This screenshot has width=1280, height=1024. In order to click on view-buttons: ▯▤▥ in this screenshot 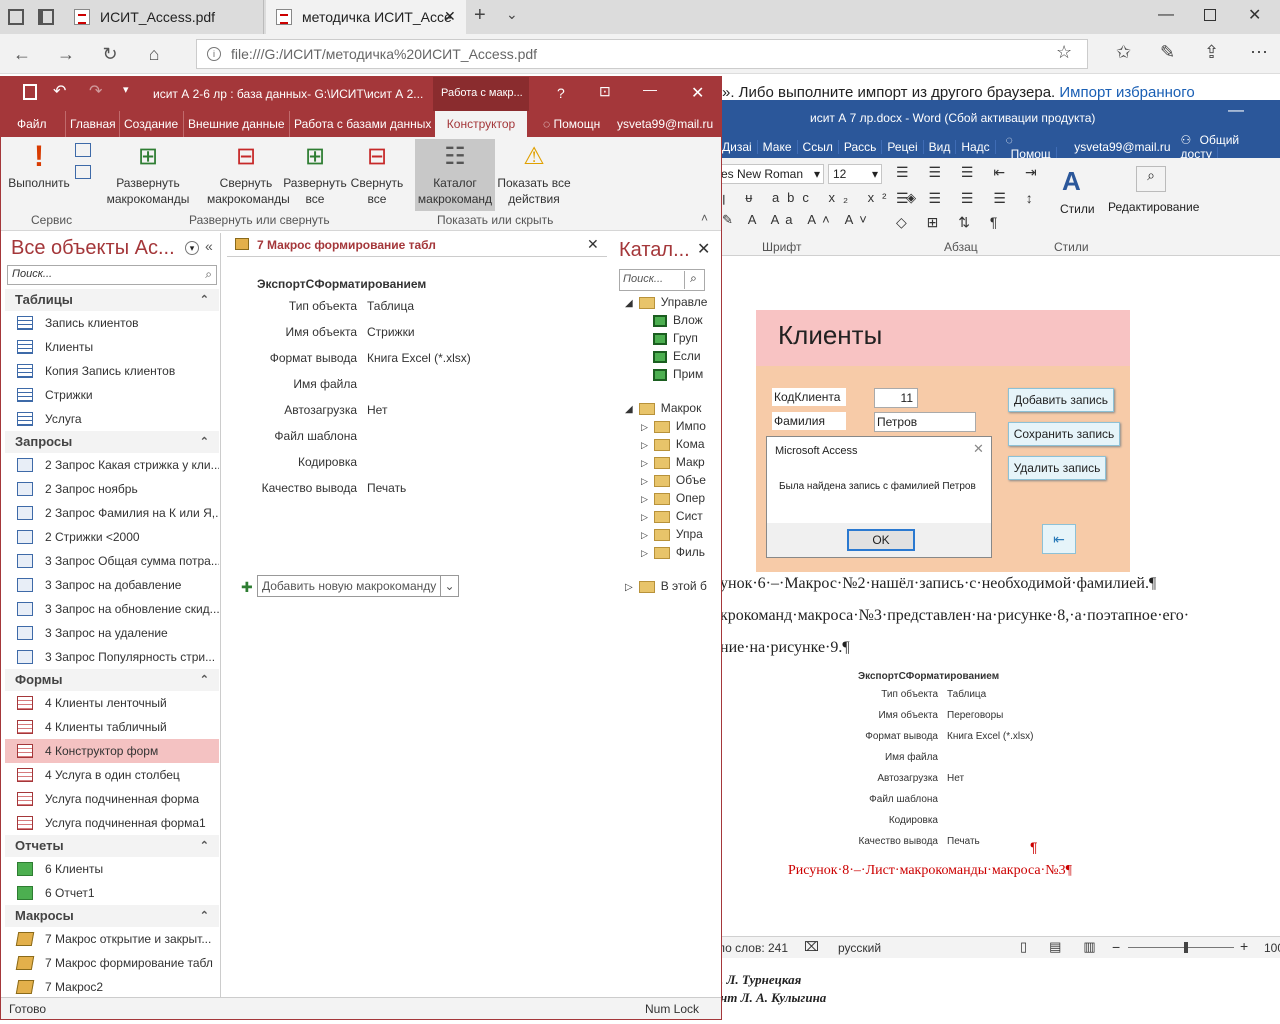, I will do `click(1069, 947)`.